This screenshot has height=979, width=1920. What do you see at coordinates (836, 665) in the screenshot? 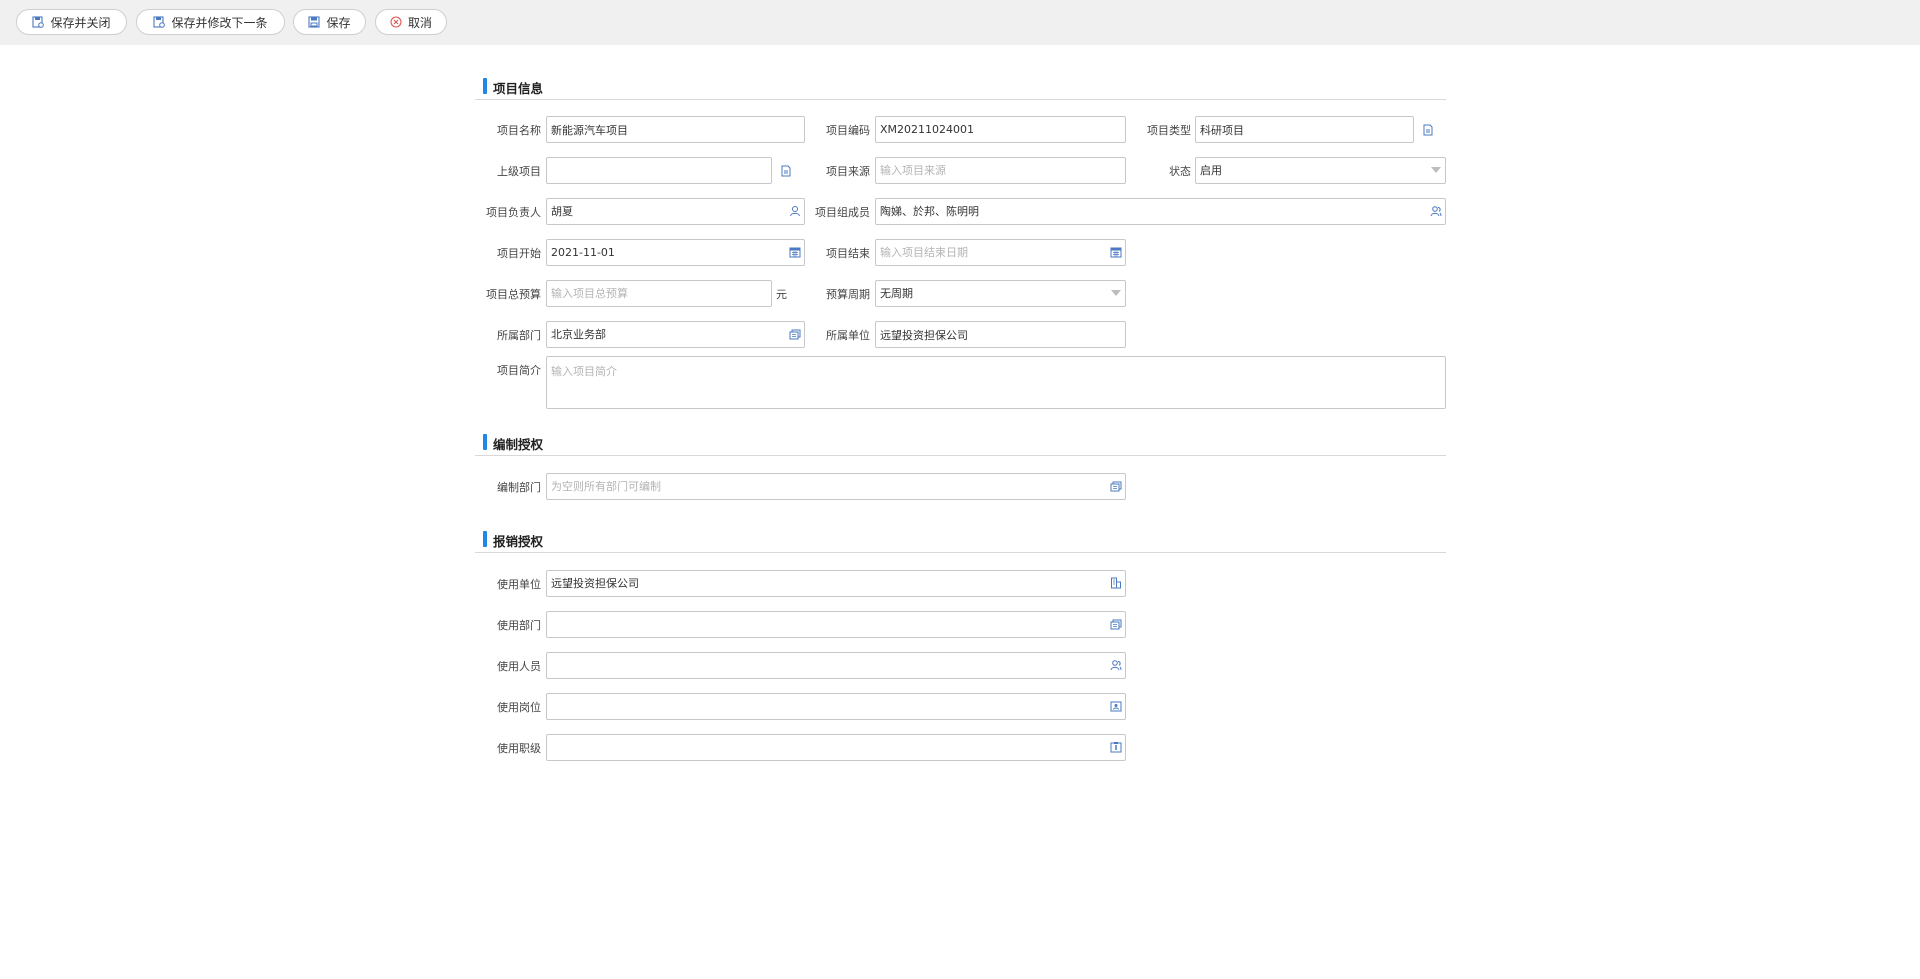
I see `use-person-input` at bounding box center [836, 665].